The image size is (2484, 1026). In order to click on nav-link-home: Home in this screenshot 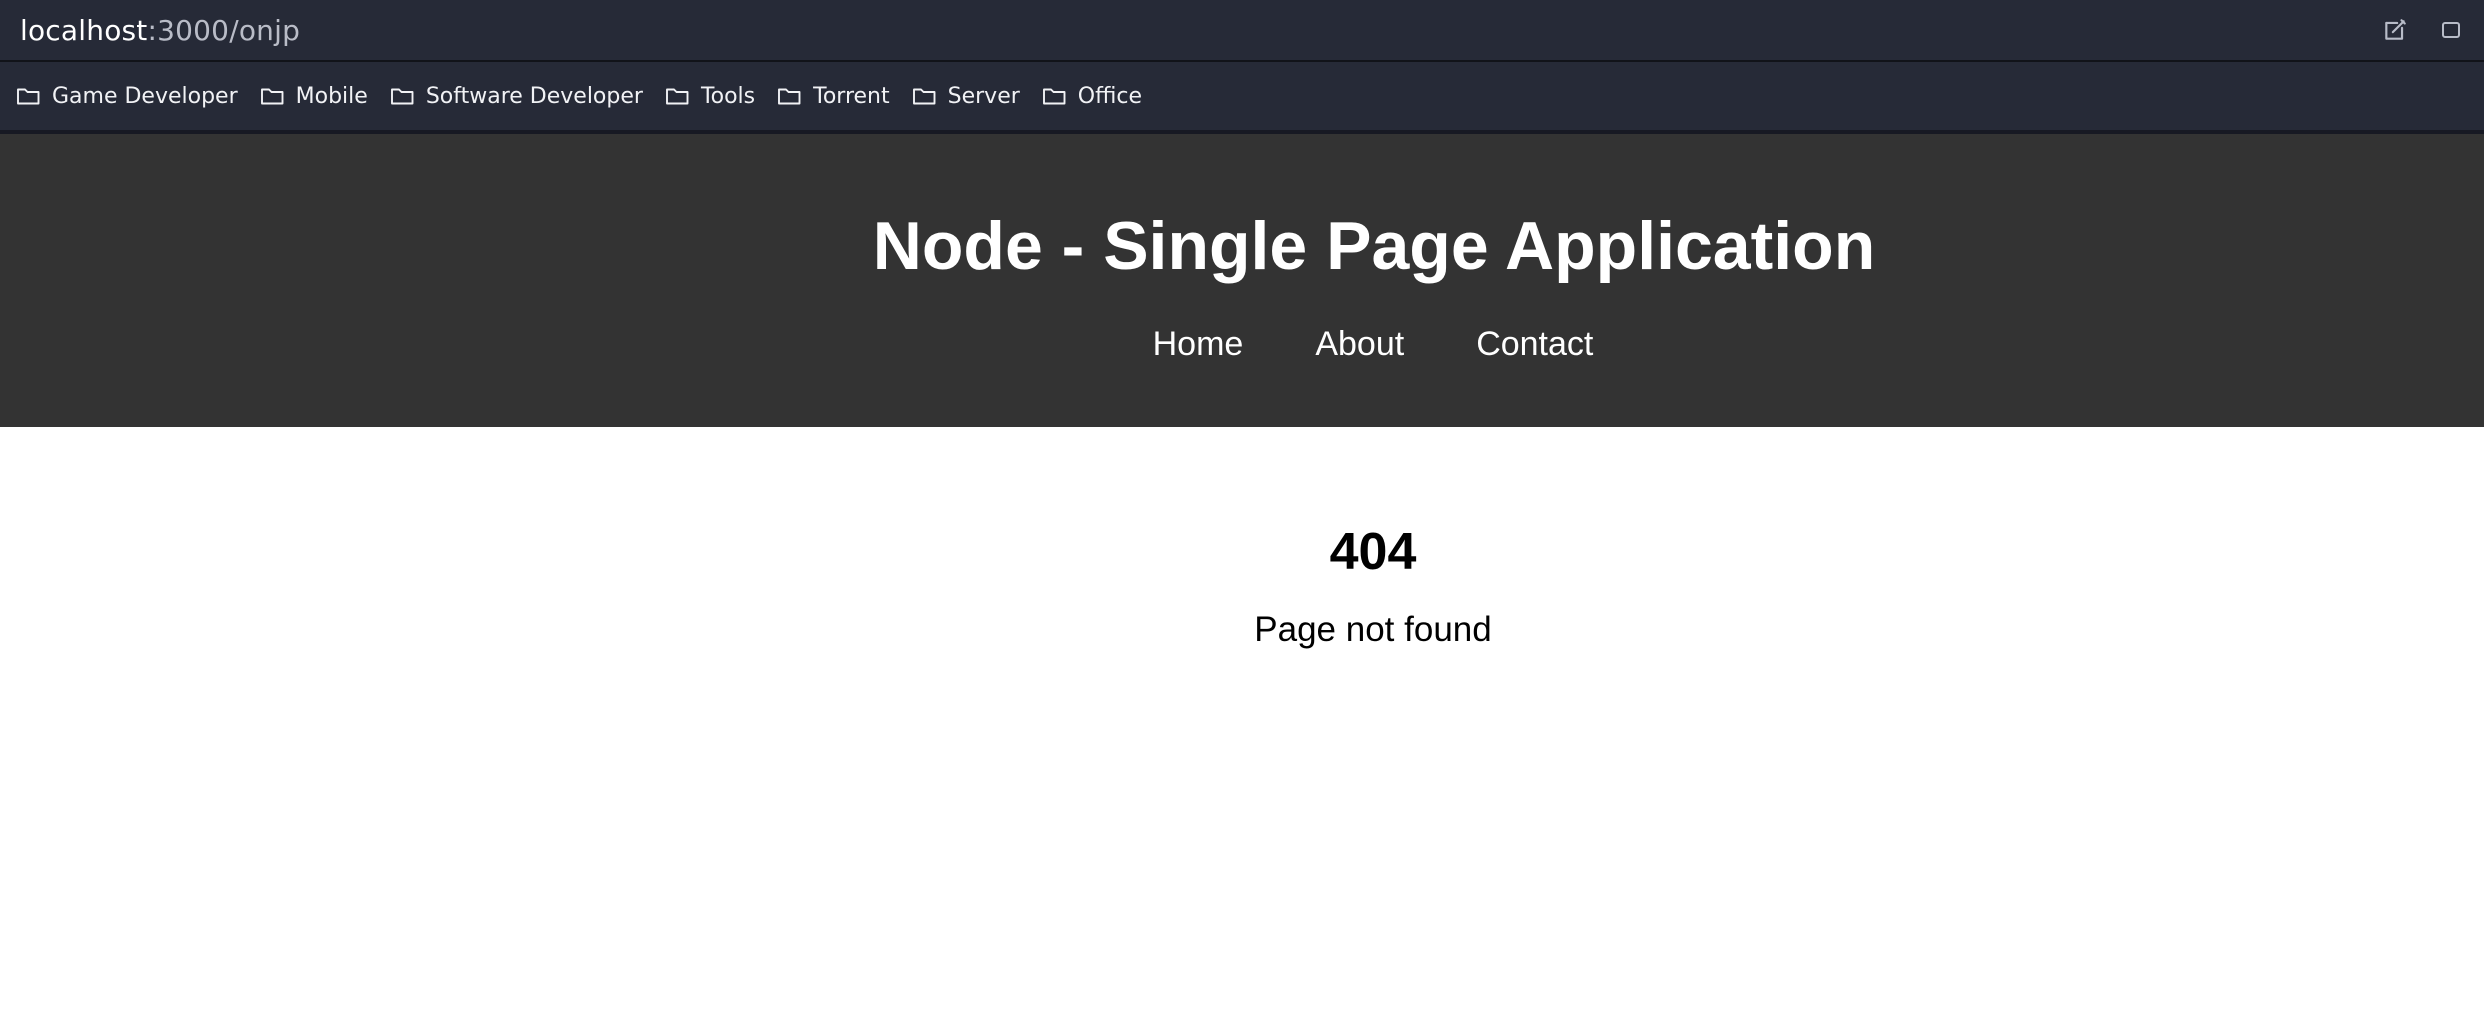, I will do `click(1198, 344)`.